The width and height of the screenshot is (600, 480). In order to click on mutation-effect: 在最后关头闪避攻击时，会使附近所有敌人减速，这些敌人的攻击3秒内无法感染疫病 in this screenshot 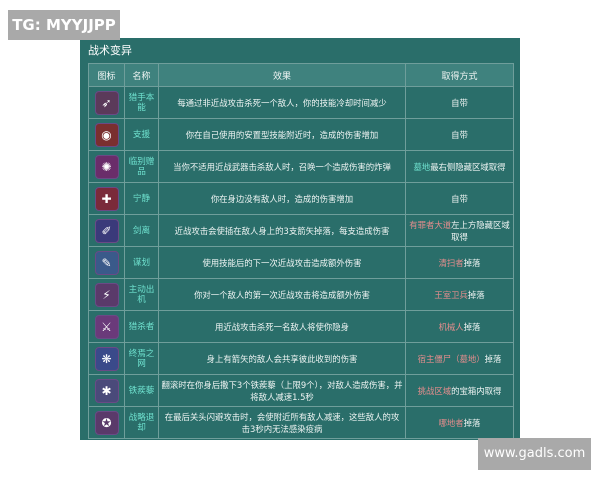, I will do `click(282, 422)`.